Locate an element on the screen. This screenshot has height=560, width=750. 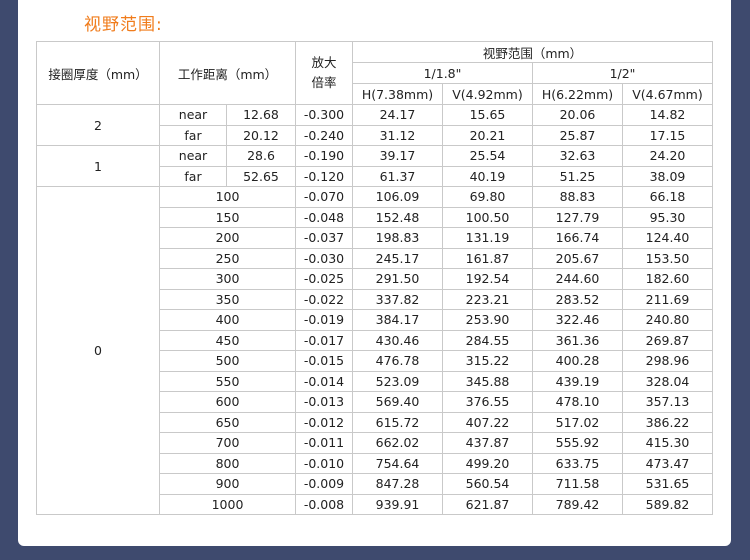
distance-cell: 800 is located at coordinates (227, 463).